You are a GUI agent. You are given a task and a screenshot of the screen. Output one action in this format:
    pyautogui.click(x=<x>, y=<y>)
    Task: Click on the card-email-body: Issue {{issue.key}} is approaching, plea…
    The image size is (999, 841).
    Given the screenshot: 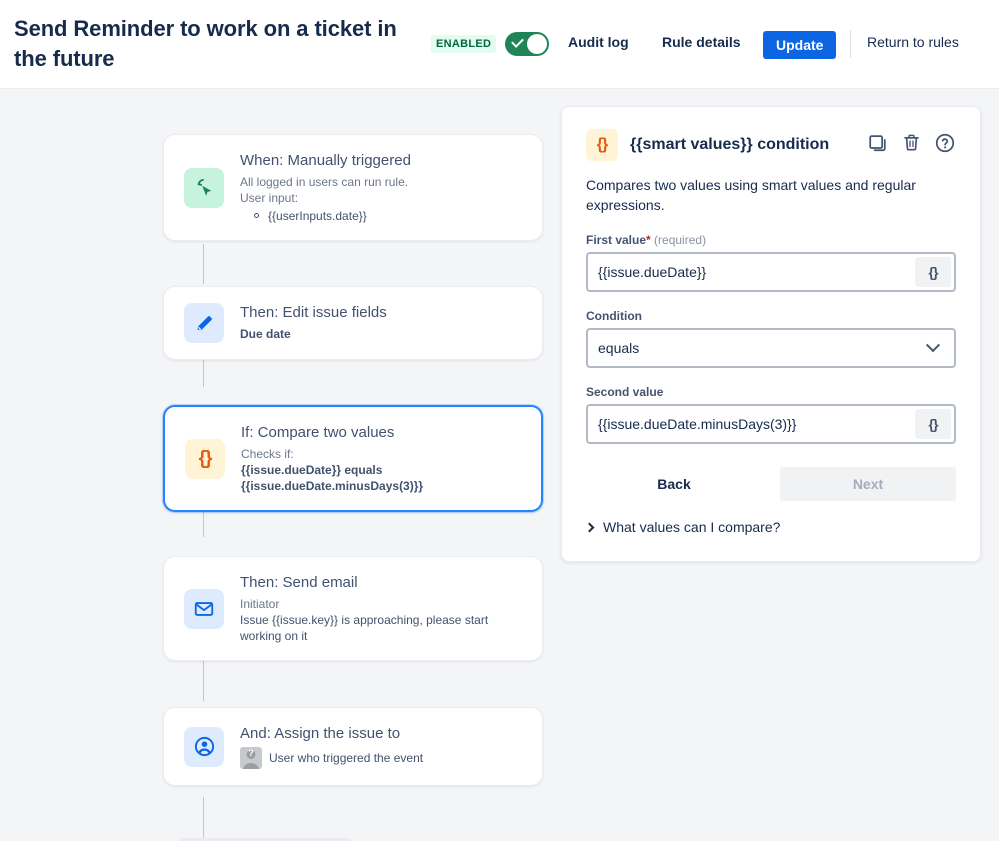 What is the action you would take?
    pyautogui.click(x=364, y=628)
    